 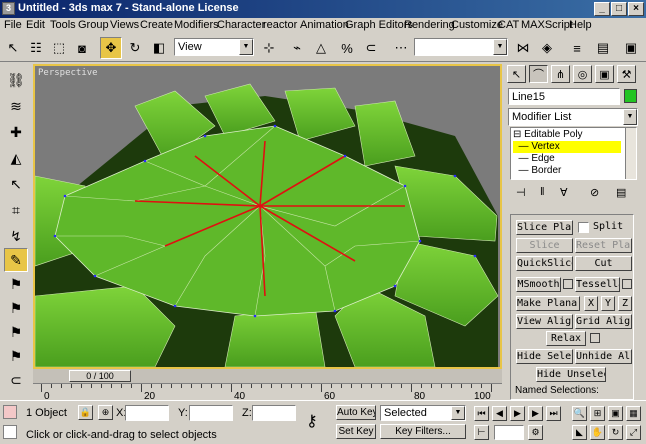 What do you see at coordinates (517, 413) in the screenshot?
I see `play-icon: ▶` at bounding box center [517, 413].